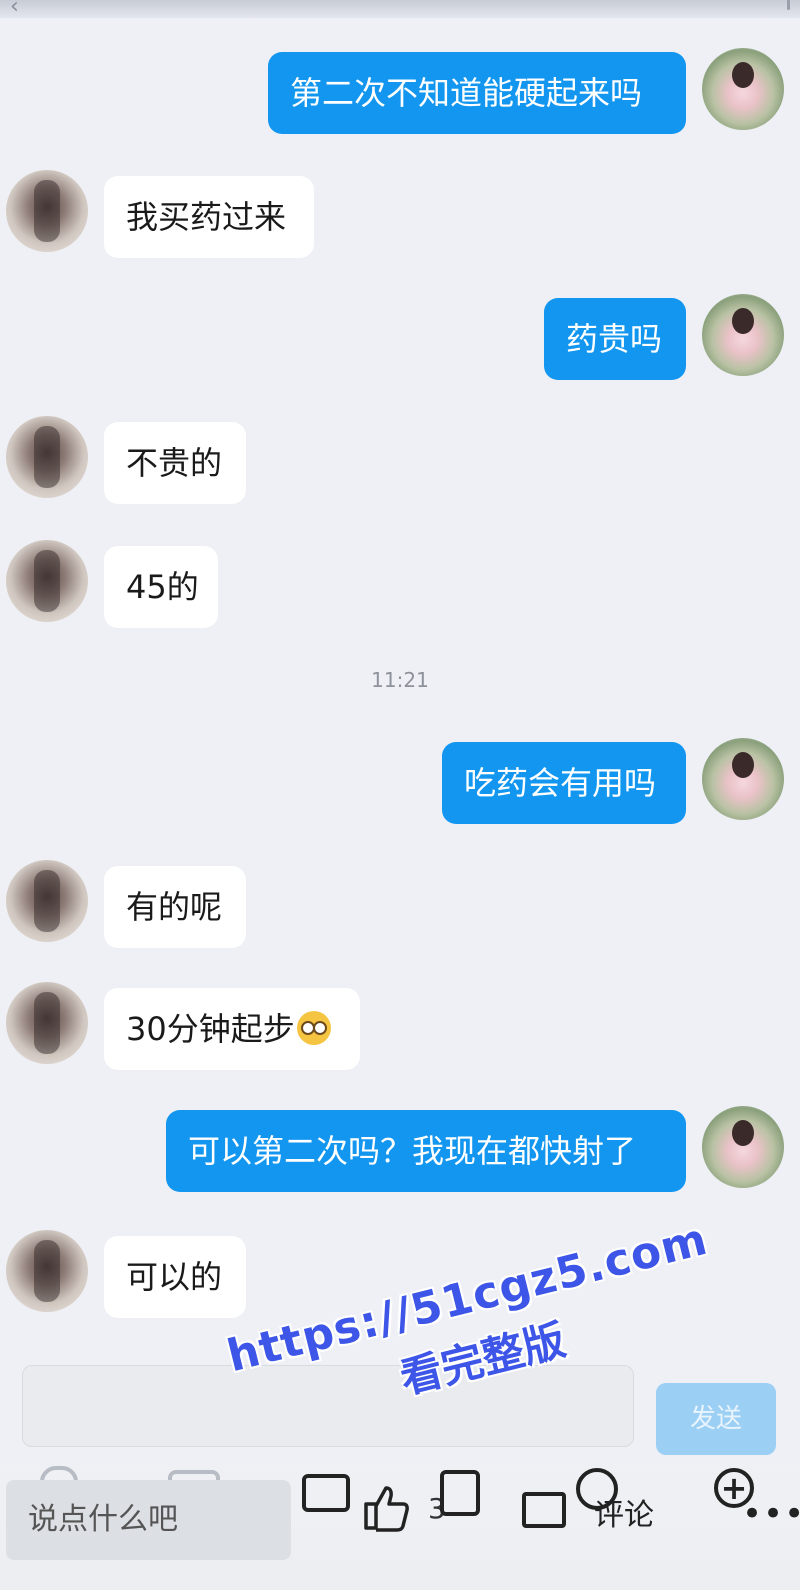  What do you see at coordinates (400, 680) in the screenshot?
I see `timestamp: 11:21` at bounding box center [400, 680].